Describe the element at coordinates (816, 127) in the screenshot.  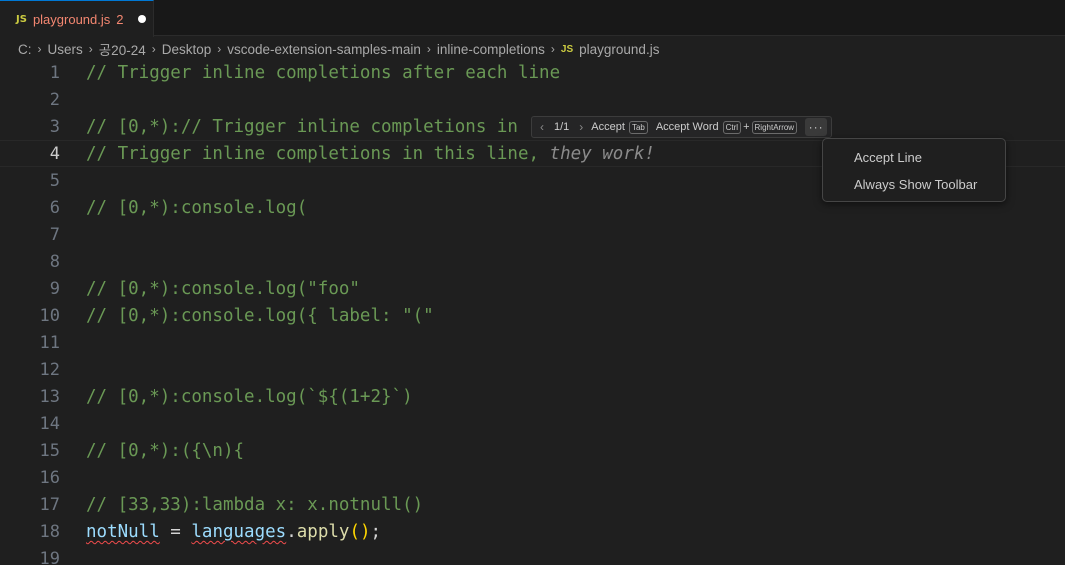
I see `ellipsis-icon: ···` at that location.